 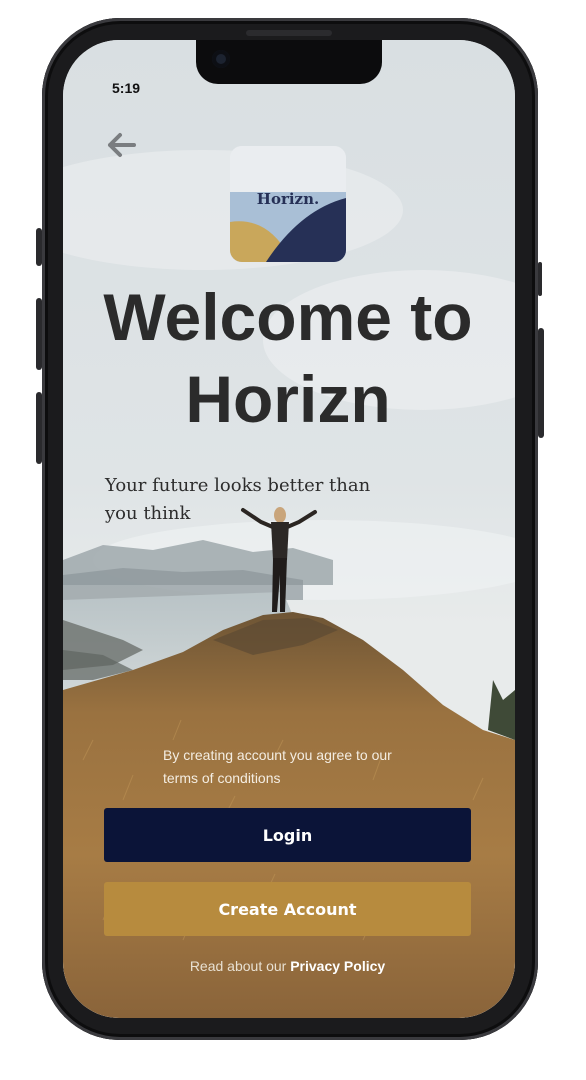 What do you see at coordinates (221, 59) in the screenshot?
I see `front-camera` at bounding box center [221, 59].